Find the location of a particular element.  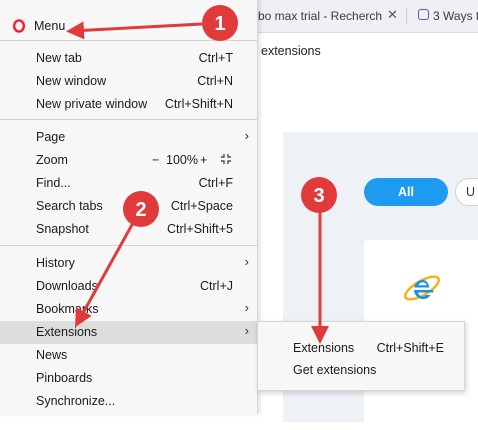

menu-item-new-window: New window Ctrl+N is located at coordinates (128, 81).